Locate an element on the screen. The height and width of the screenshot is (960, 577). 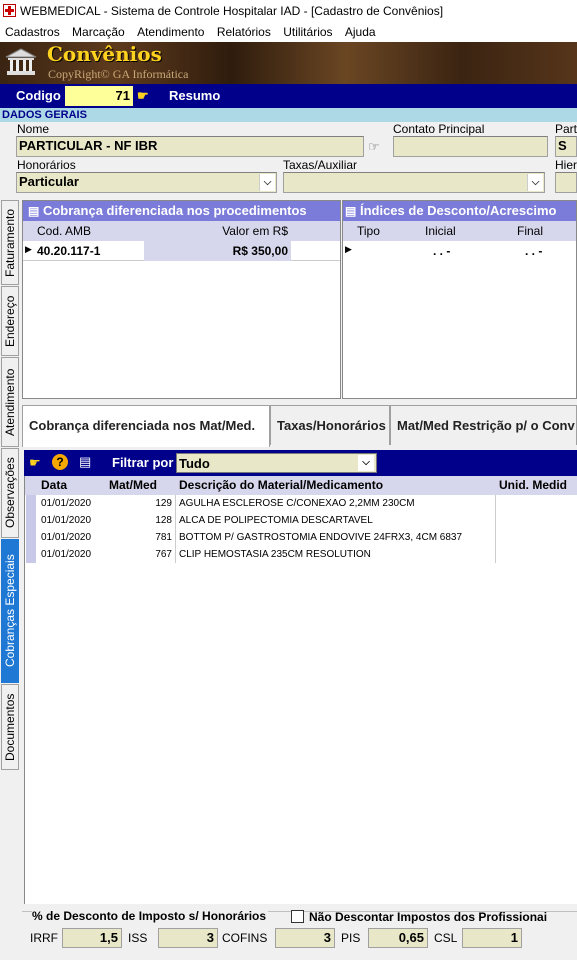
menu-cadastros: Cadastros is located at coordinates (32, 32).